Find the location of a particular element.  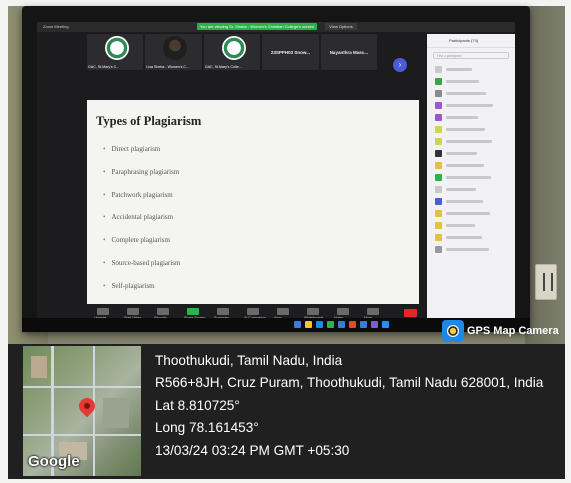

shield-icon is located at coordinates (163, 311).